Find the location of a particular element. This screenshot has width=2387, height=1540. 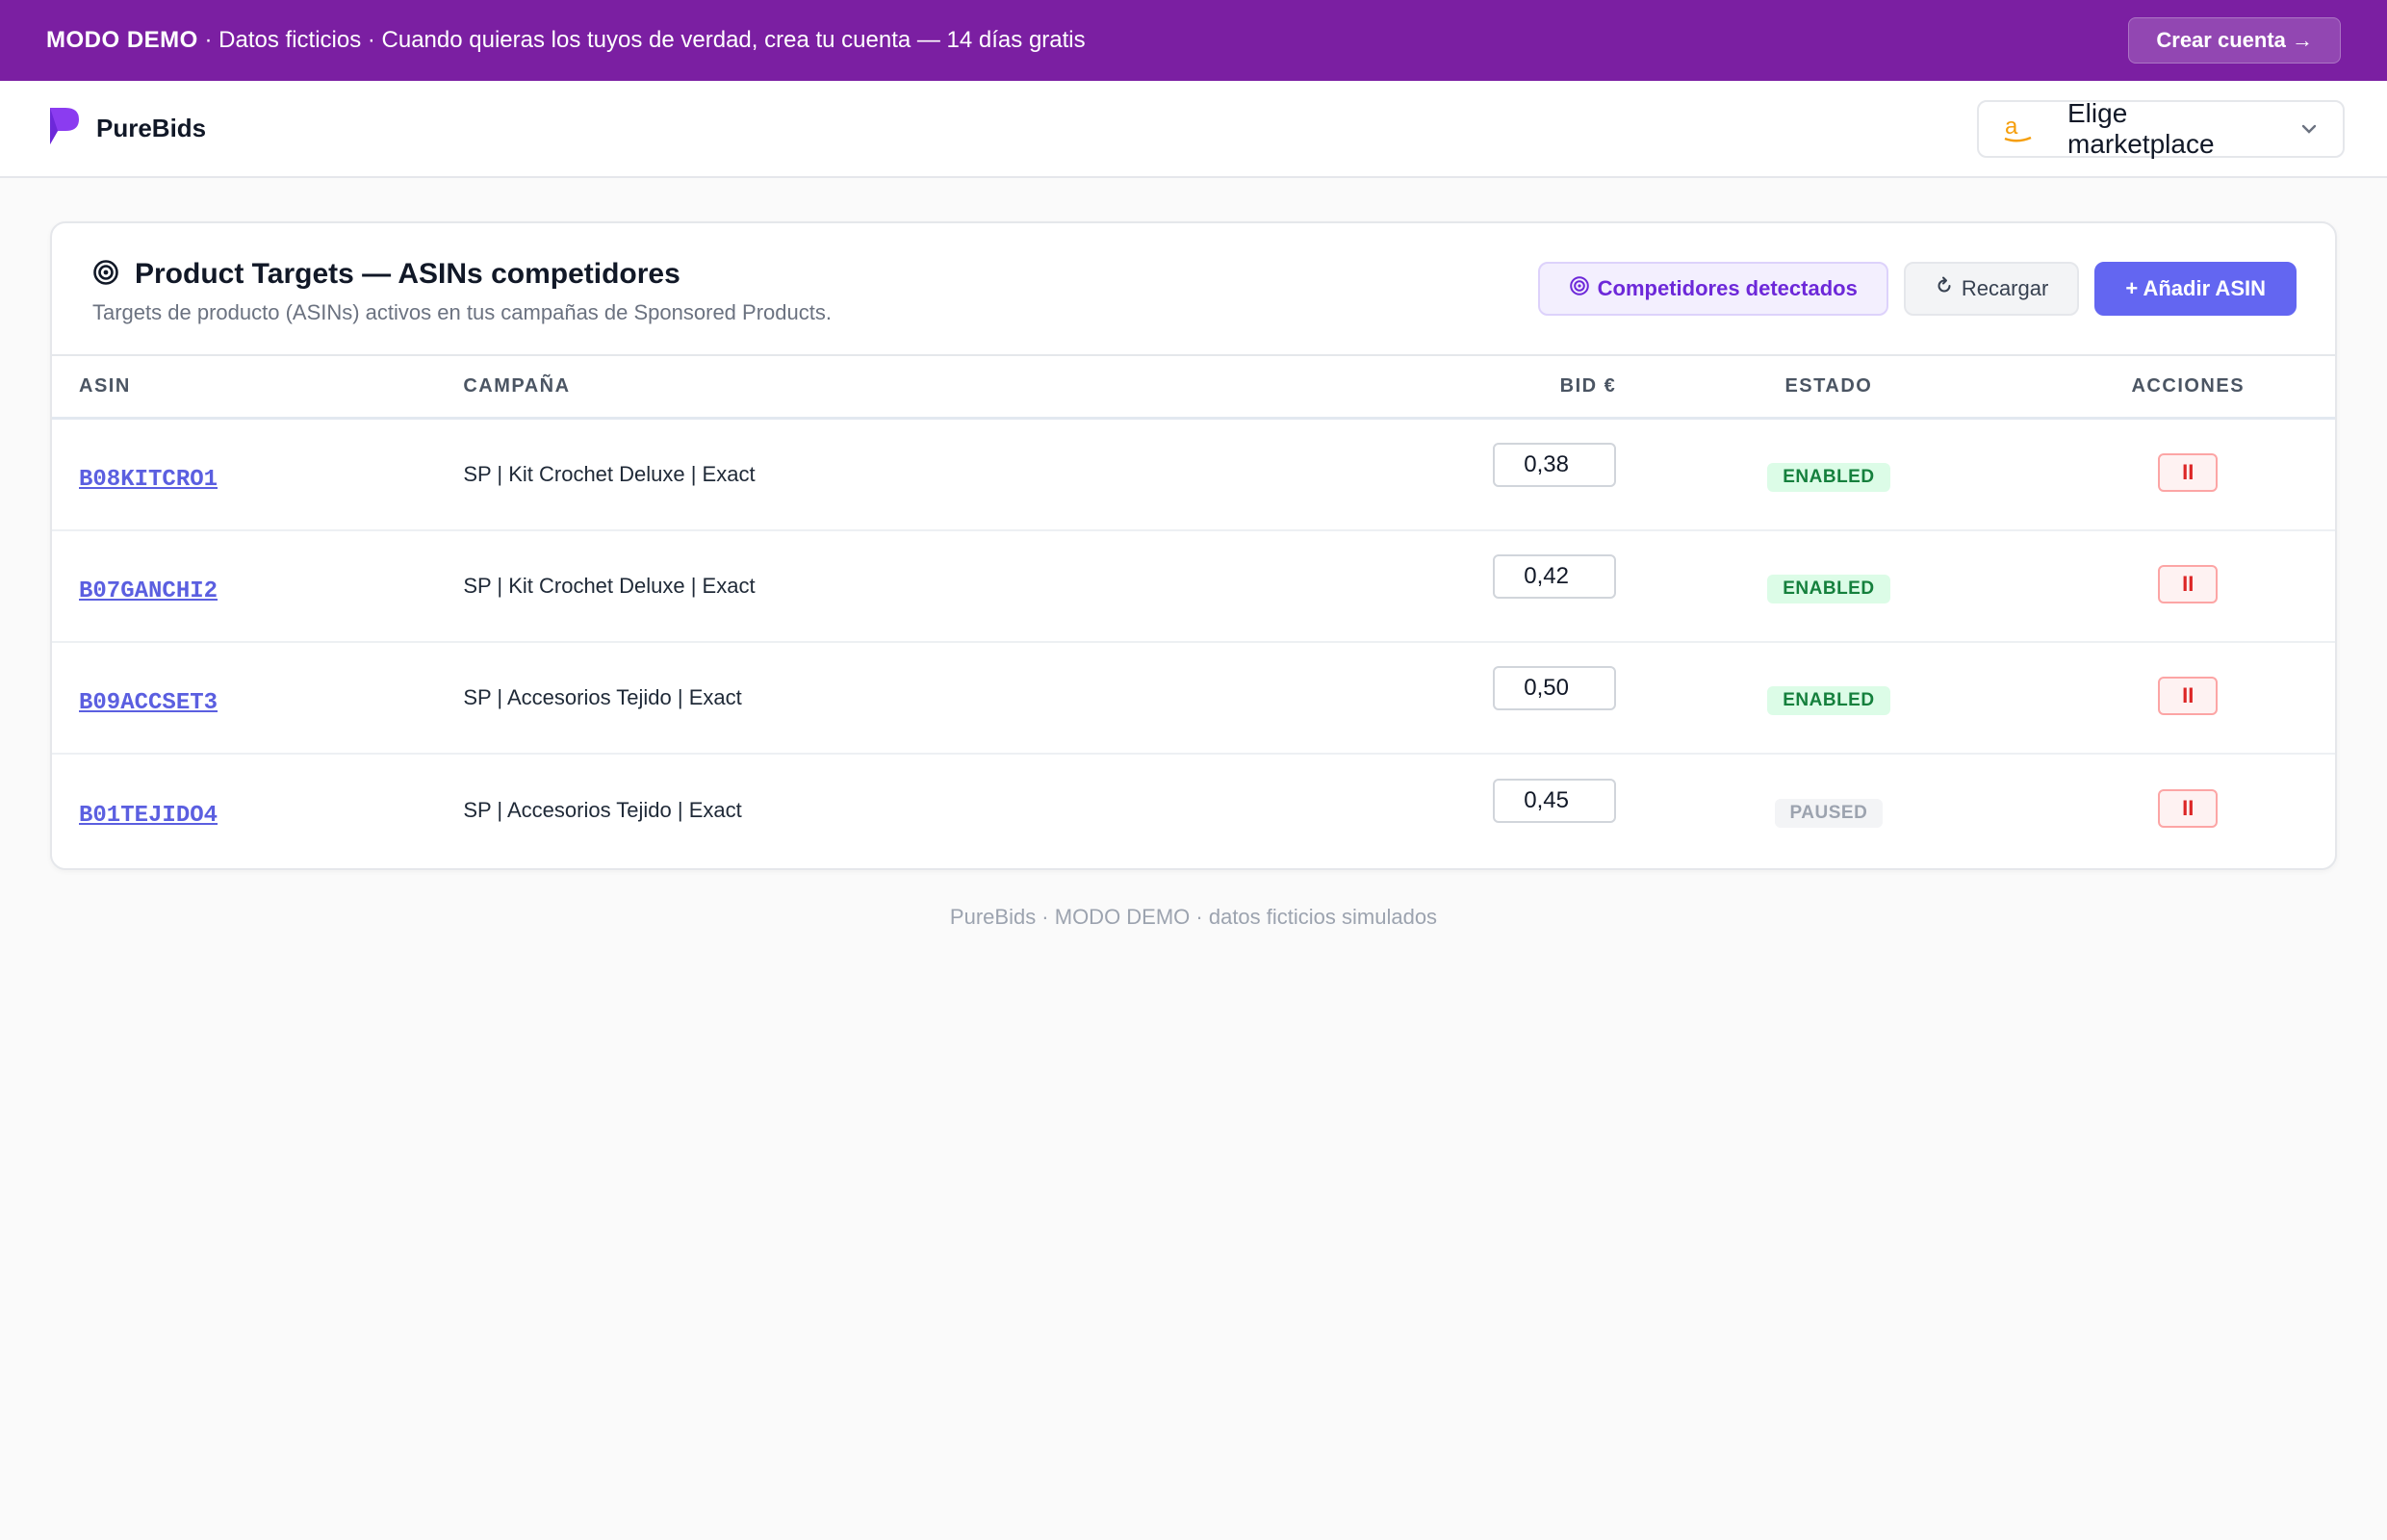

status-badge: PAUSED is located at coordinates (1829, 813).